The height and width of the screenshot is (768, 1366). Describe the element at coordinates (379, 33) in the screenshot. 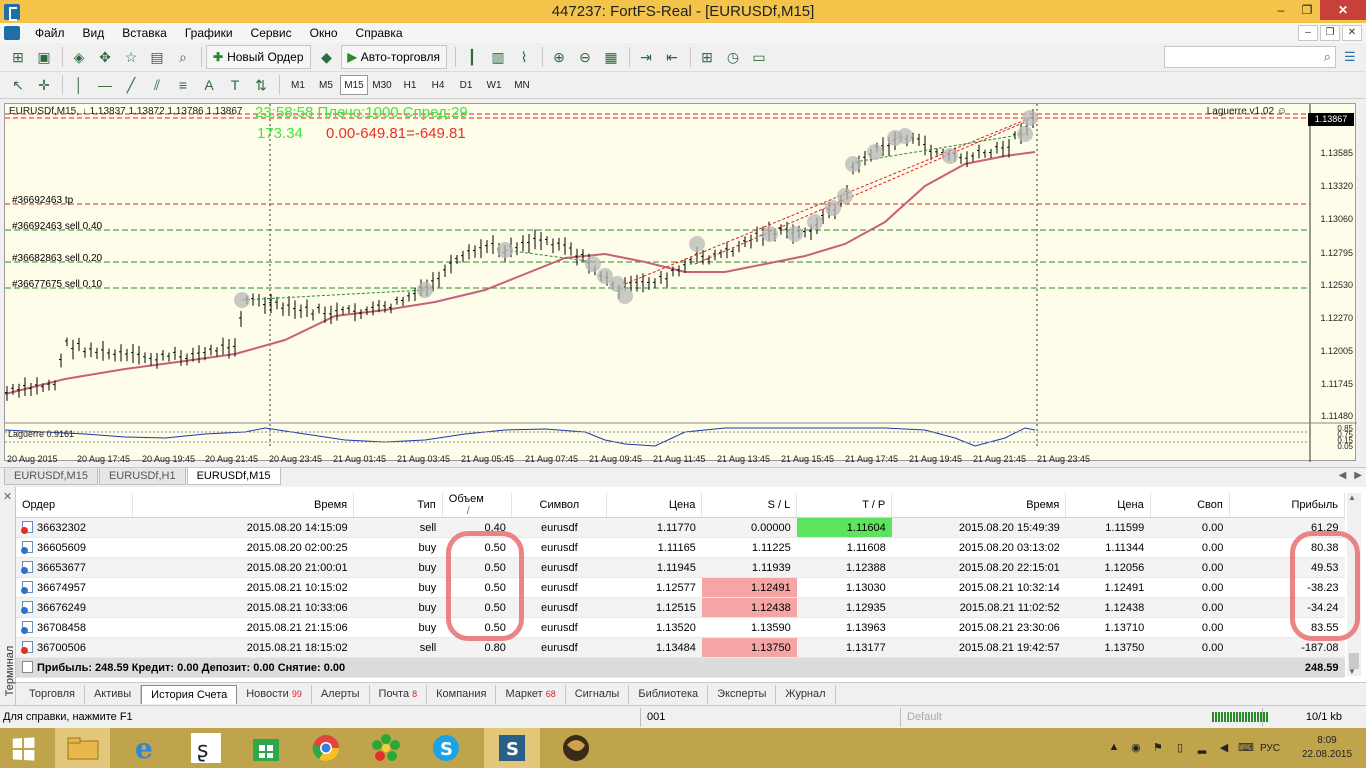

I see `menu-help: Справка` at that location.